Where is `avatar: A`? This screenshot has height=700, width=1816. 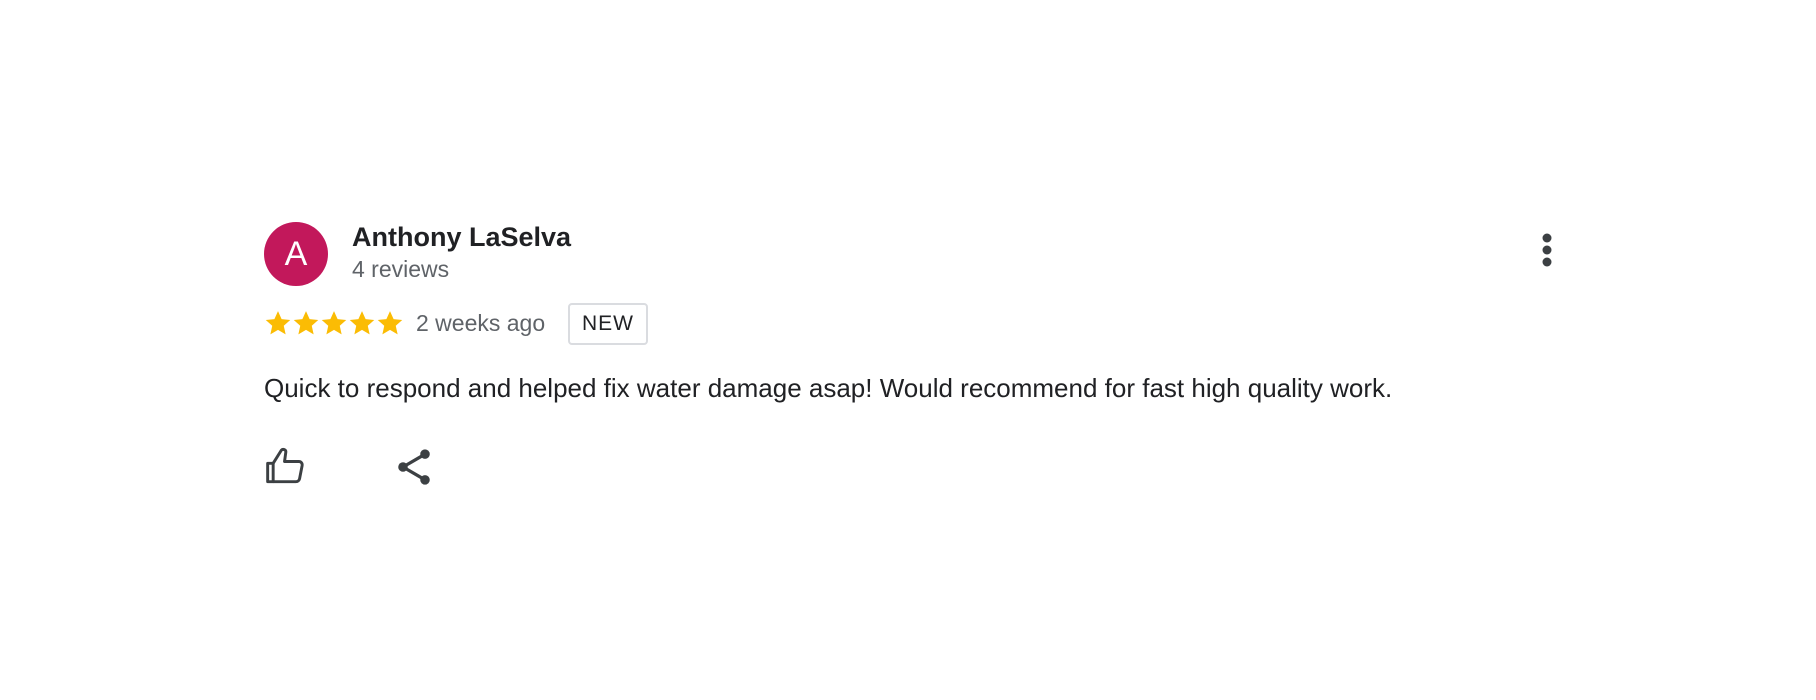
avatar: A is located at coordinates (296, 254).